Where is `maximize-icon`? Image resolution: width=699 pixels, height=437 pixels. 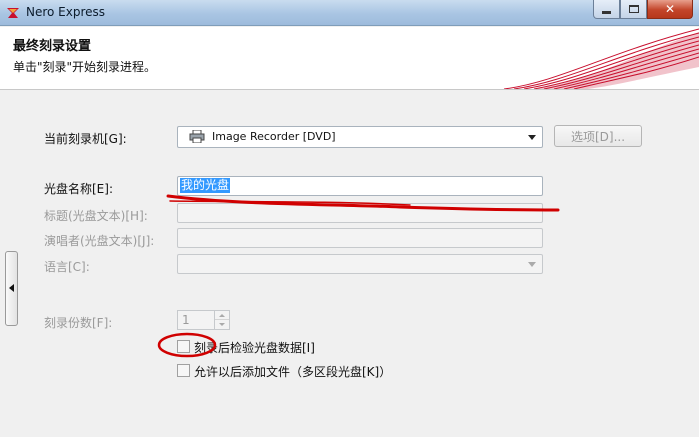
maximize-icon is located at coordinates (633, 9).